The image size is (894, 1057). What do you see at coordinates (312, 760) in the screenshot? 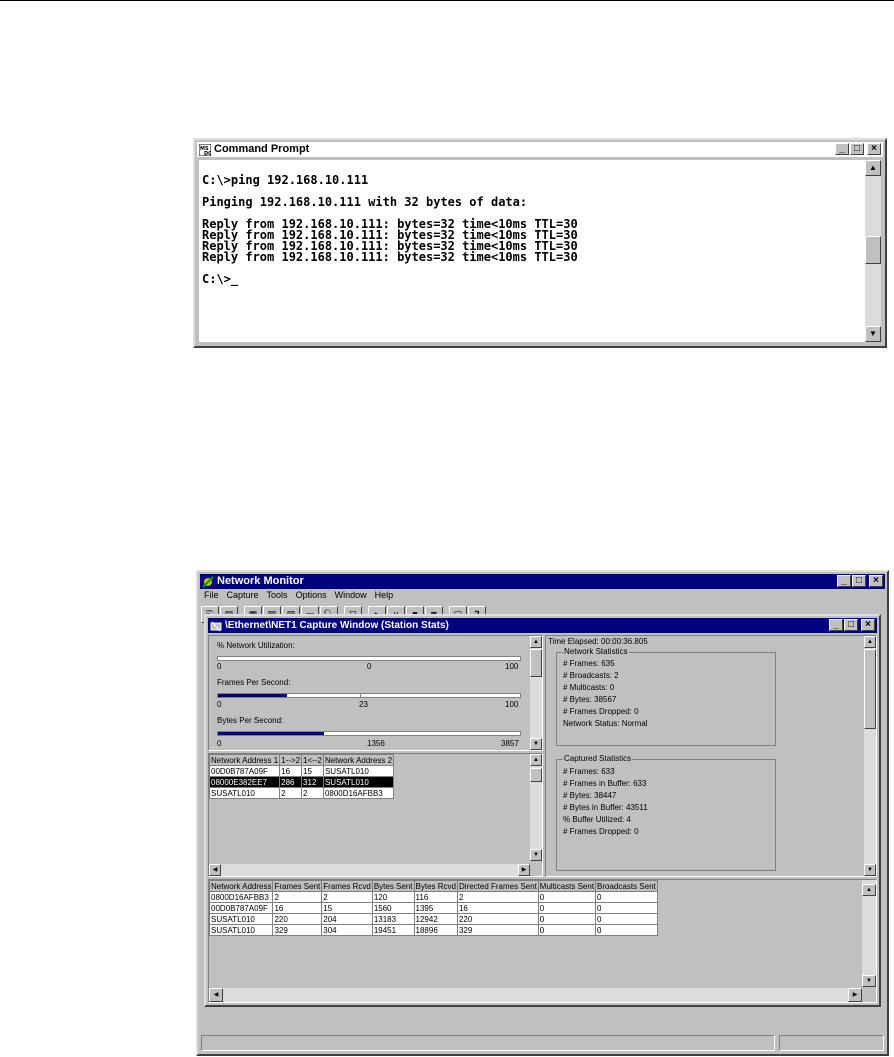
I see `column-header: 1<--2` at bounding box center [312, 760].